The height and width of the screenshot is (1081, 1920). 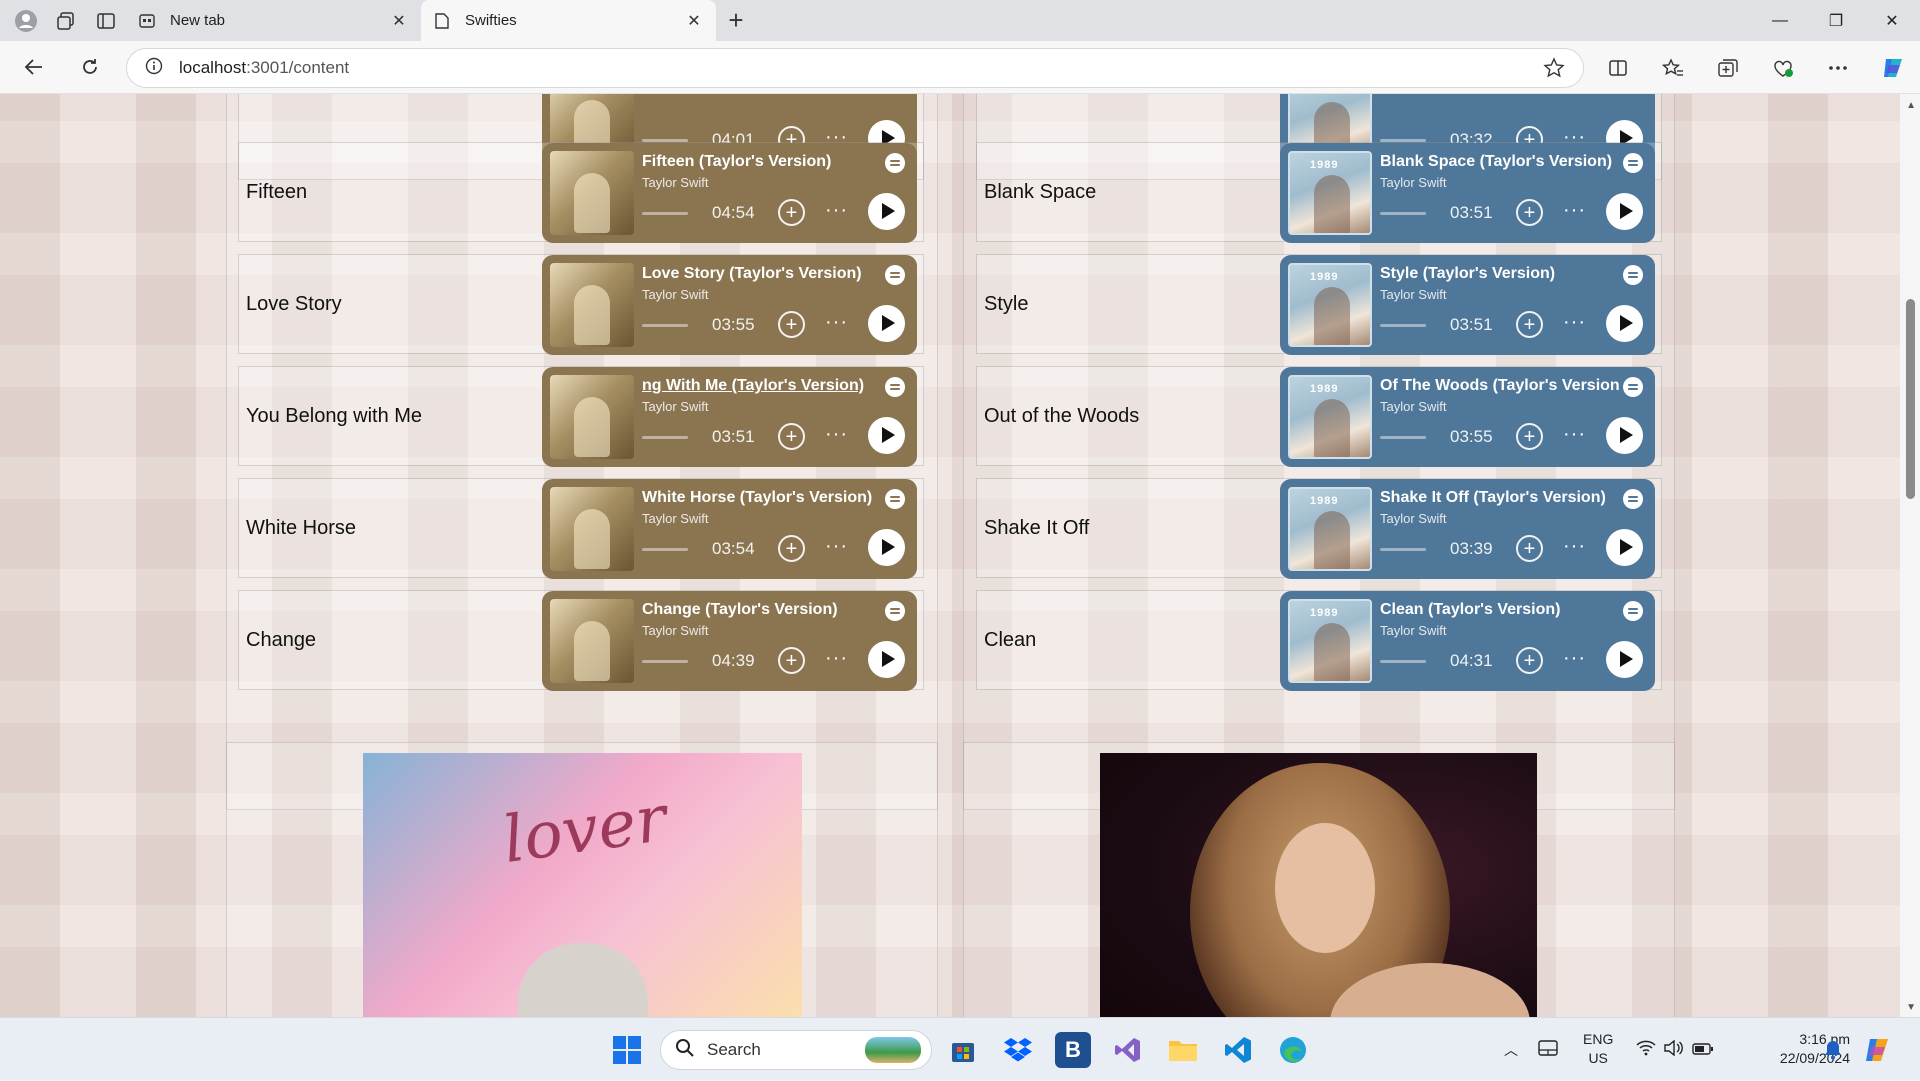 What do you see at coordinates (1558, 1049) in the screenshot?
I see `touchpad-icon` at bounding box center [1558, 1049].